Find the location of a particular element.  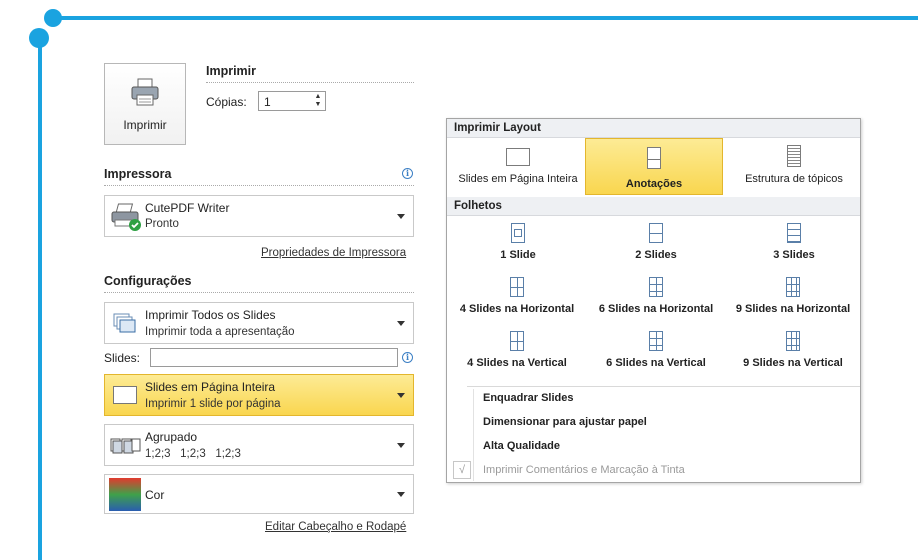

print-comments-item: Imprimir Comentários e Marcação à Tinta is located at coordinates (584, 470).